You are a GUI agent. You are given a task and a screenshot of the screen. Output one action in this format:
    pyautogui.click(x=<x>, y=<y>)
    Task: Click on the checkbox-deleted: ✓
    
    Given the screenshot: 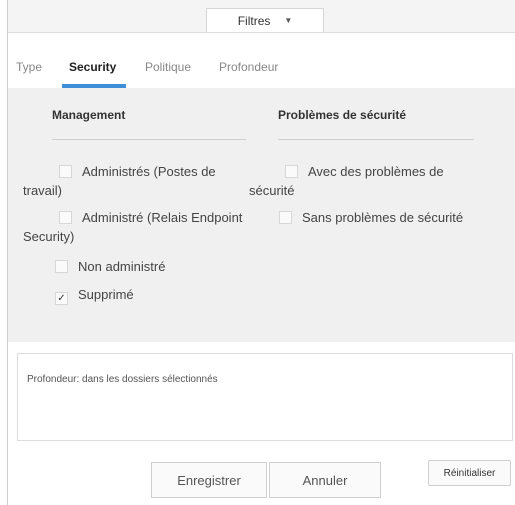 What is the action you would take?
    pyautogui.click(x=61, y=298)
    